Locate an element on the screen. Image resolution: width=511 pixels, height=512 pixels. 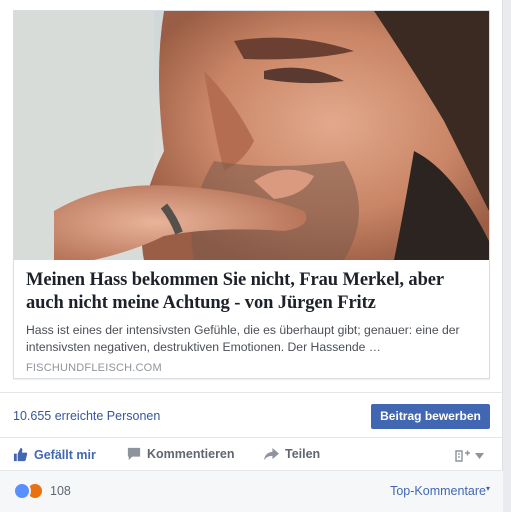
like-button: Gefällt mir is located at coordinates (54, 454).